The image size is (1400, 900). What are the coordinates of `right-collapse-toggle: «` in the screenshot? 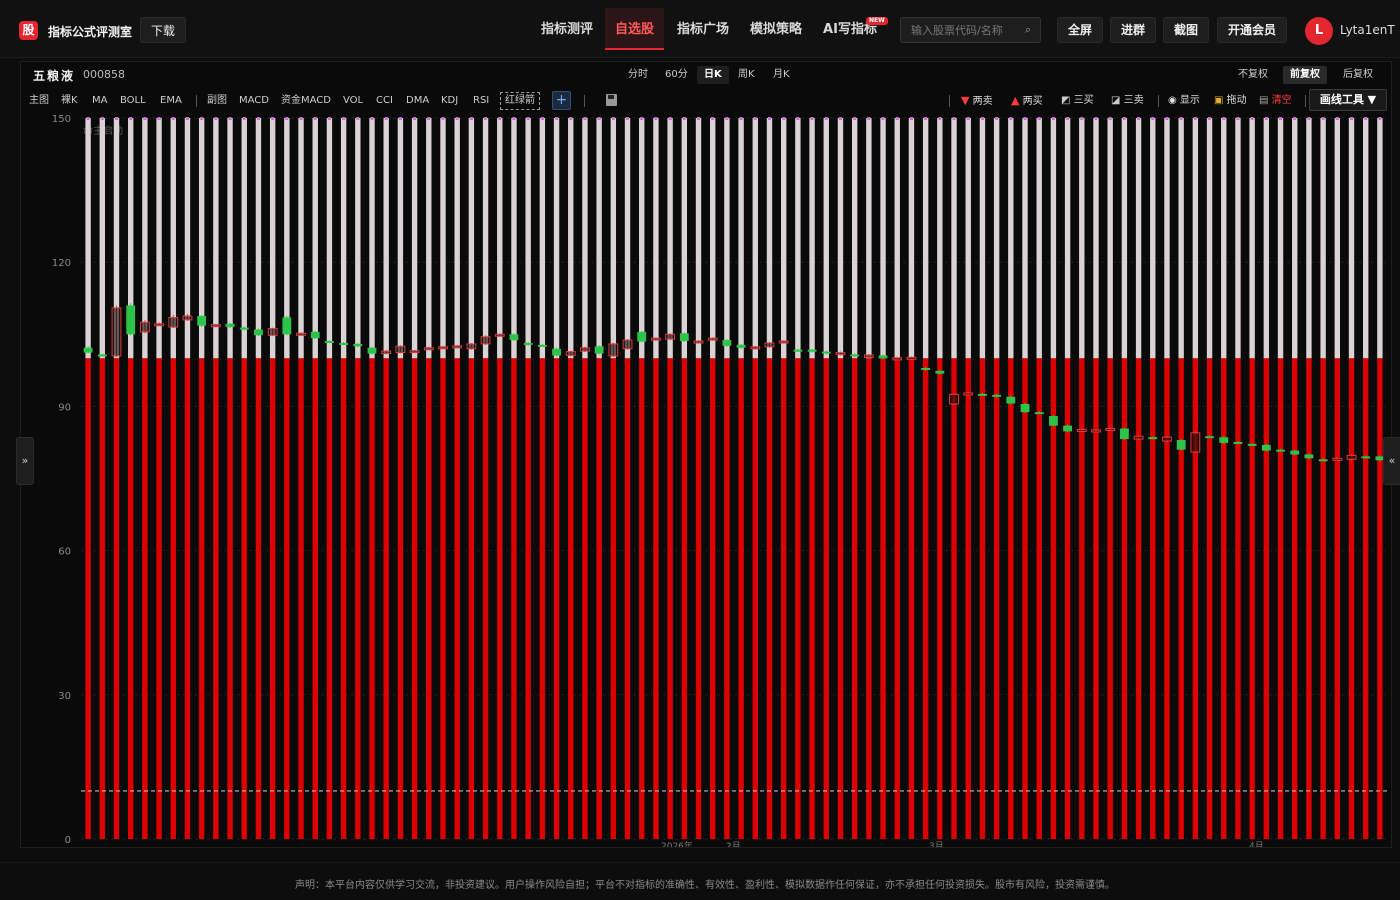 It's located at (1391, 461).